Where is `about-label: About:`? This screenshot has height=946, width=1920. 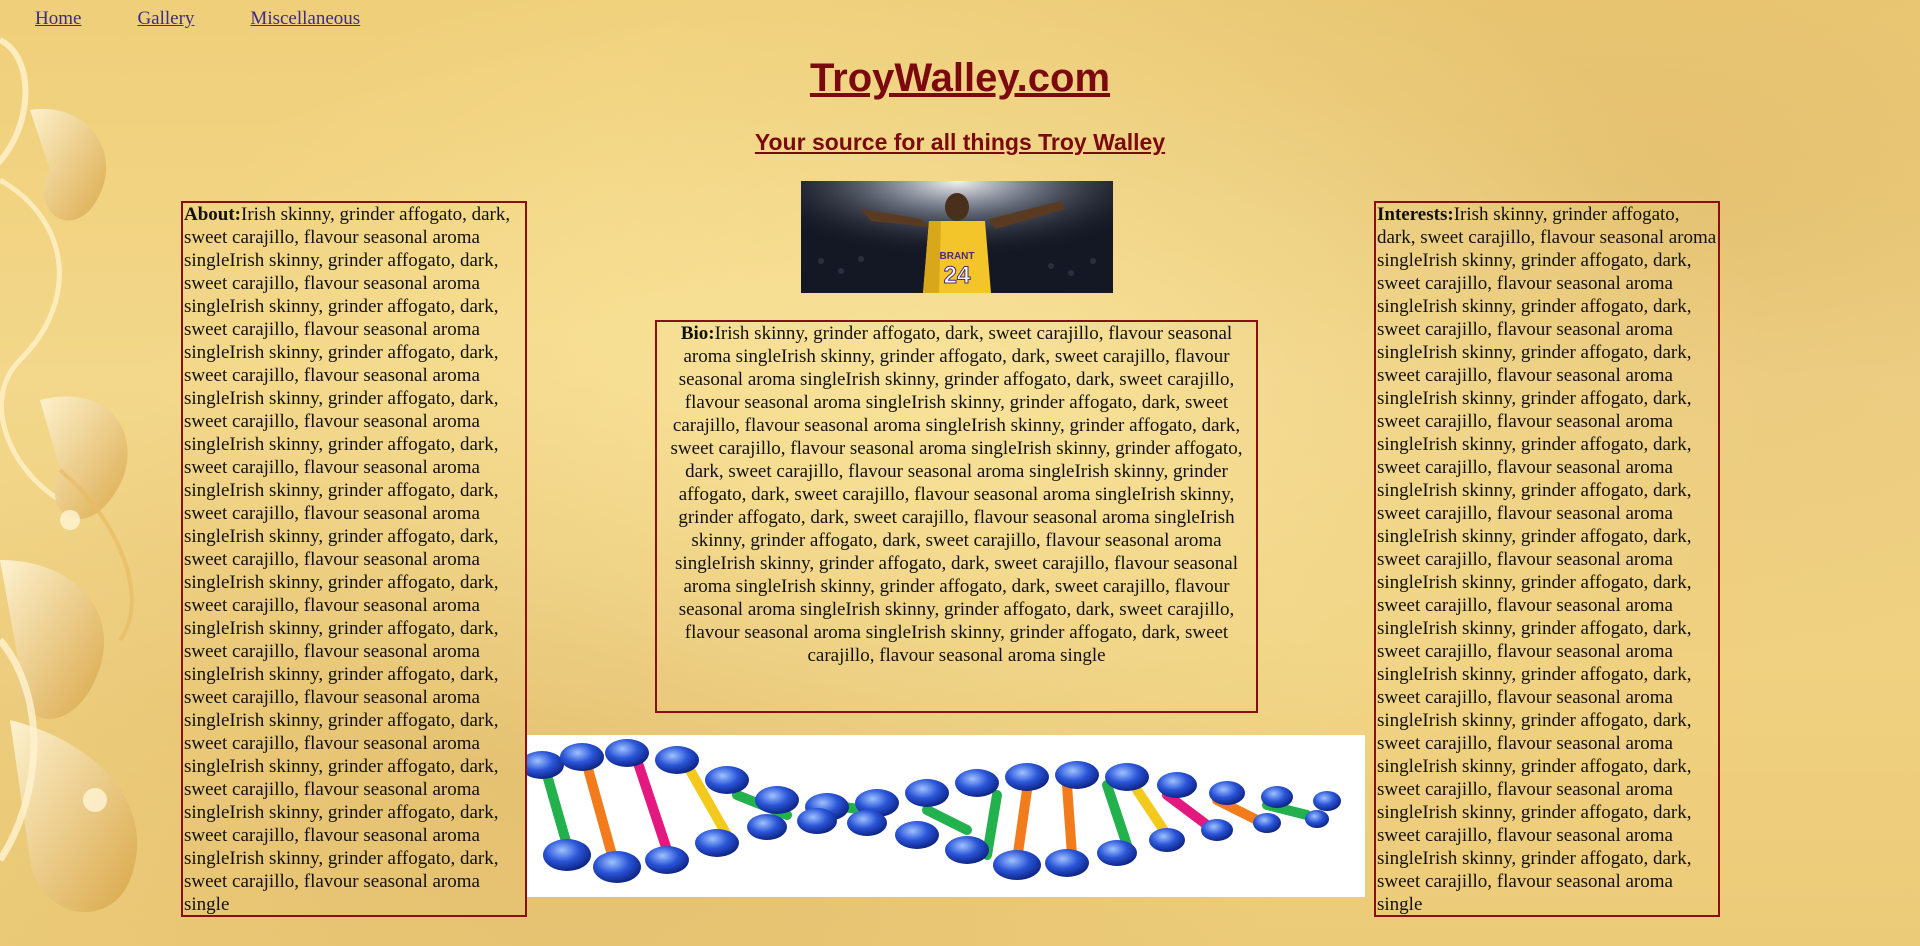
about-label: About: is located at coordinates (213, 214).